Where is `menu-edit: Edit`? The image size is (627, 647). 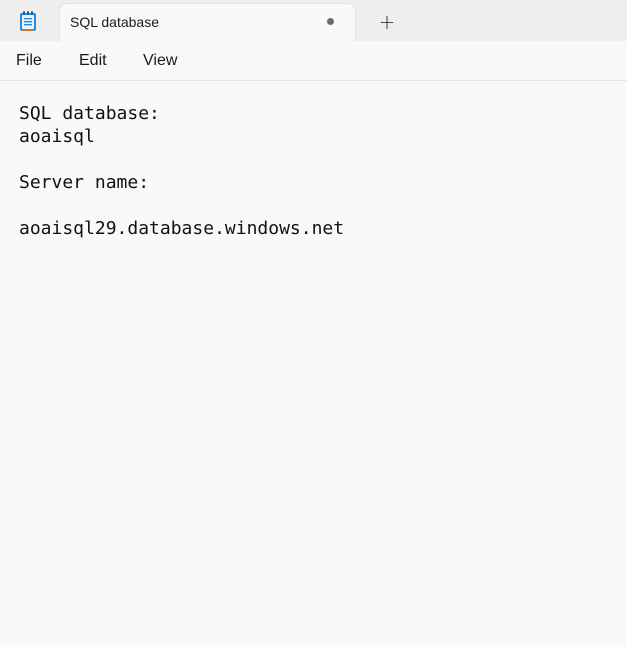
menu-edit: Edit is located at coordinates (93, 61).